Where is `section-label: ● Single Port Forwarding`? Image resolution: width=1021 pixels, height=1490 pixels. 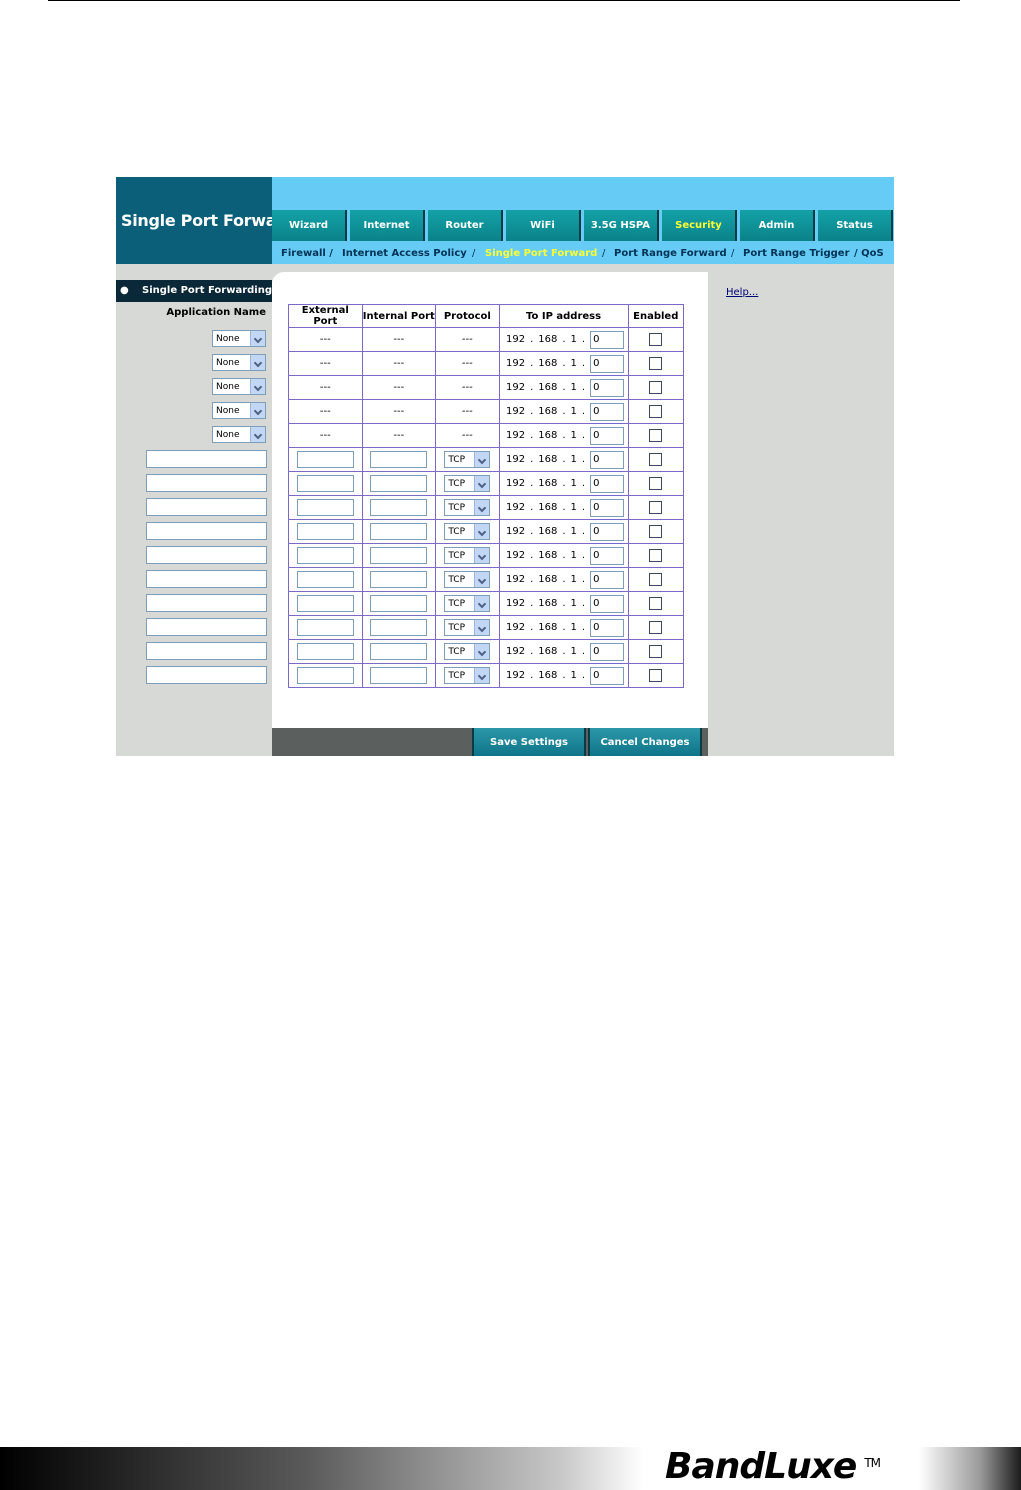 section-label: ● Single Port Forwarding is located at coordinates (194, 291).